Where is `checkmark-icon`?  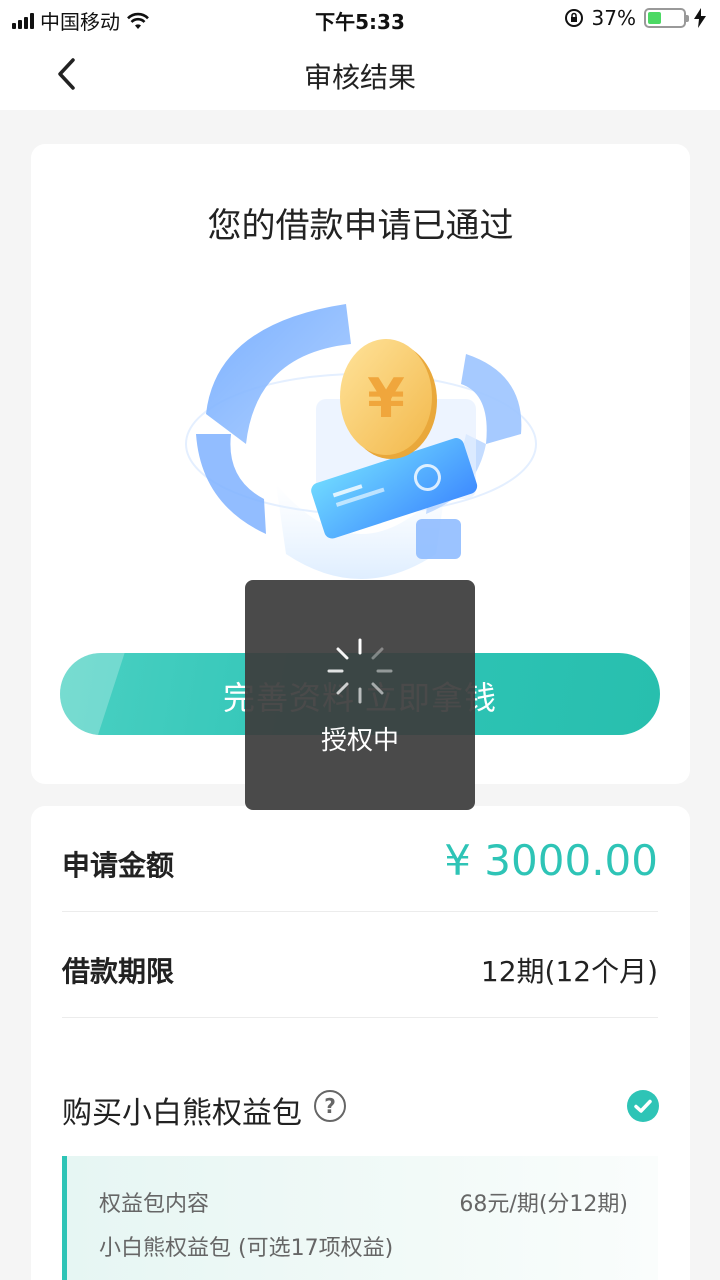
checkmark-icon is located at coordinates (643, 1106).